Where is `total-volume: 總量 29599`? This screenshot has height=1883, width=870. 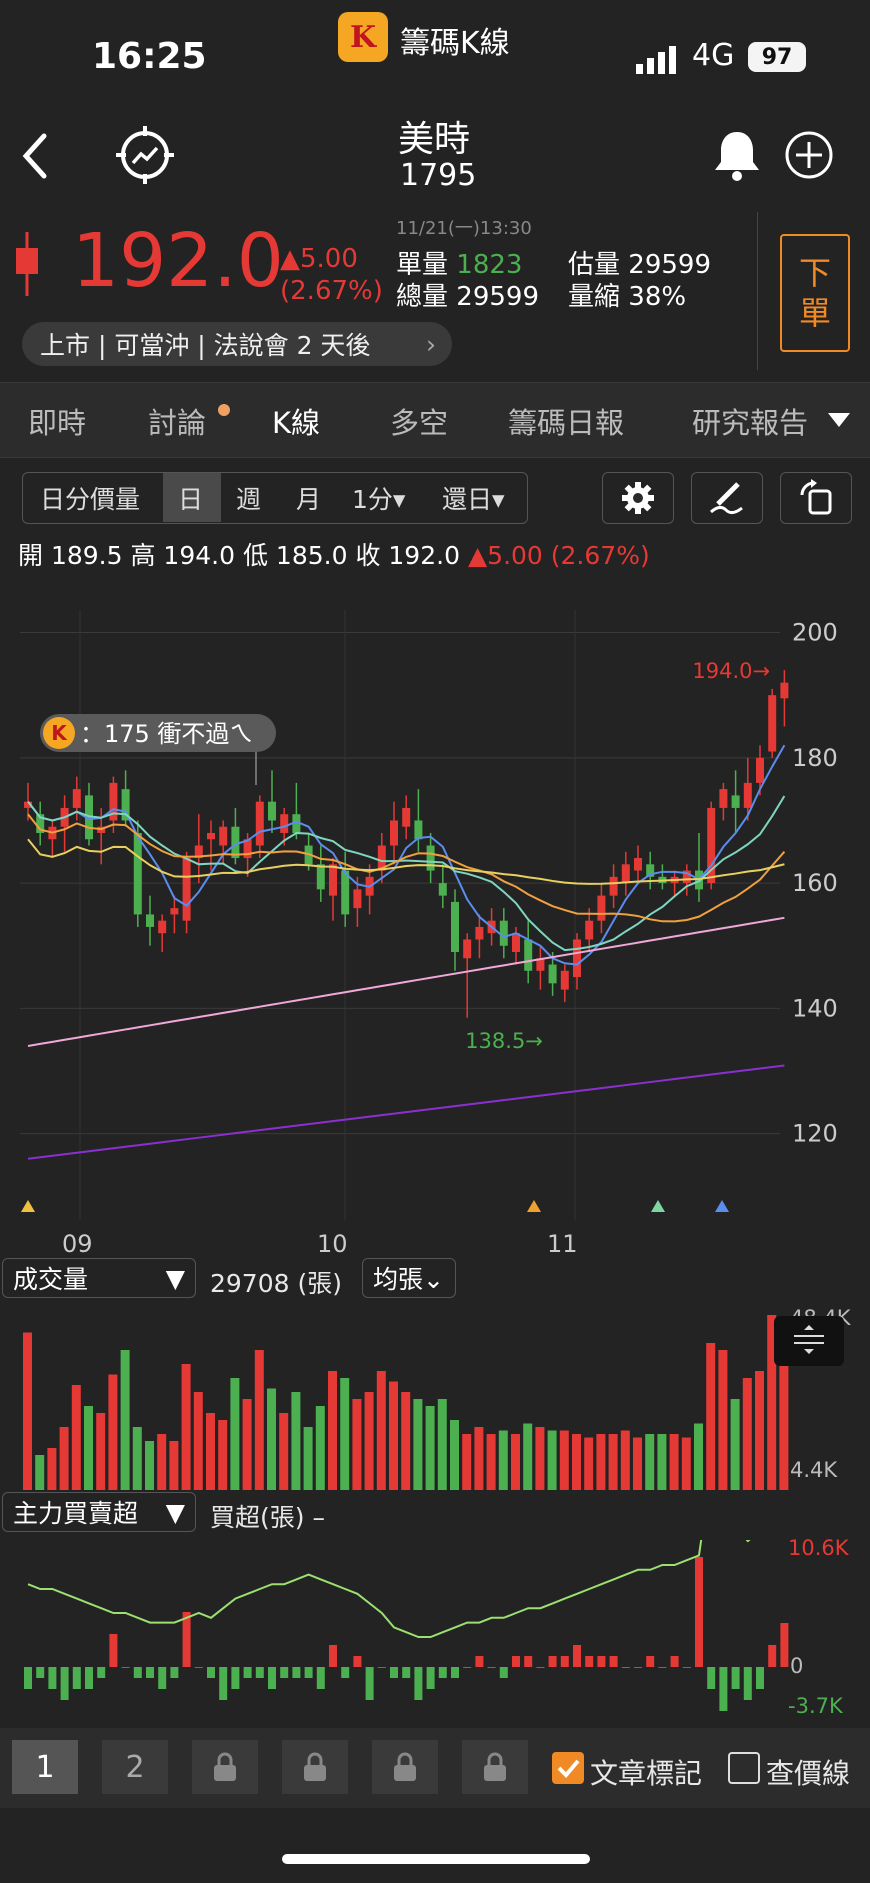
total-volume: 總量 29599 is located at coordinates (467, 297).